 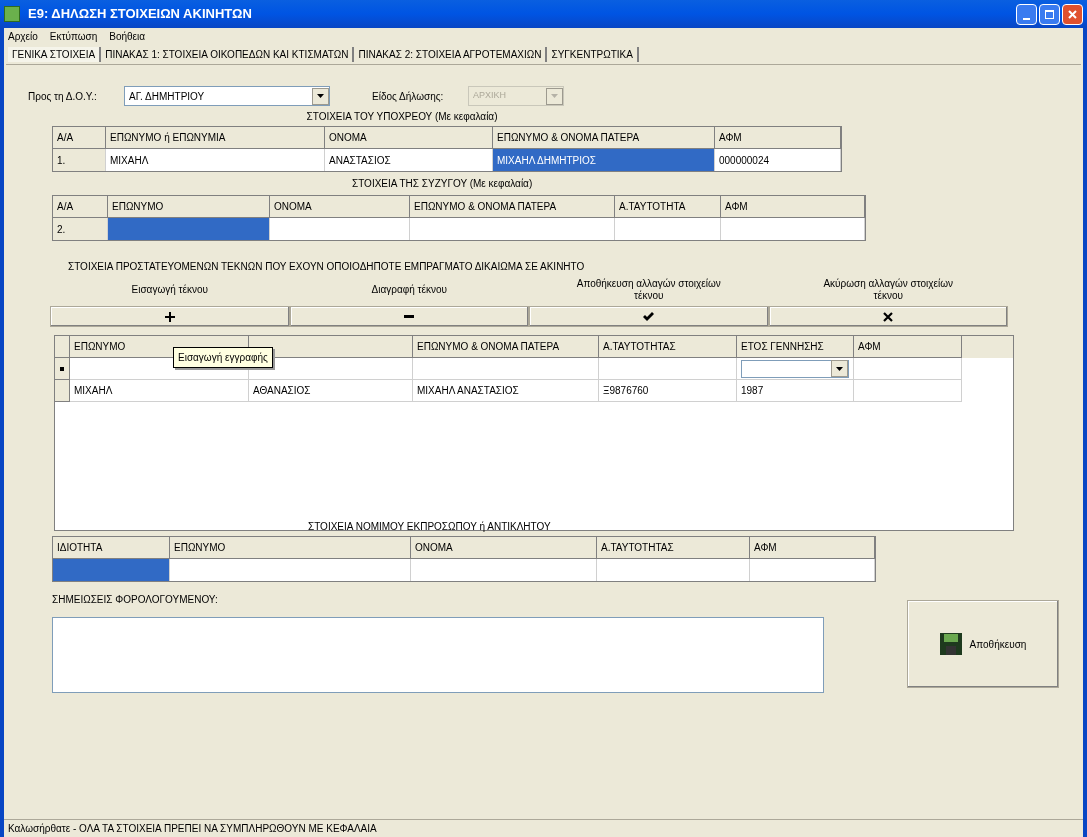 I want to click on section-heading: ΣΤΟΙΧΕΙΑ ΠΡΟΣΤΑΤΕΥΟΜΕΝΩΝ ΤΕΚΝΩΝ ΠΟΥ ΕΧΟΥΝ ΟΠΟΙΟΔΗΠΟΤΕ ΕΜΠΡΑΓΜΑΤΟ ΔΙΚΑΙΩΜΑ ΣΕ ΑΚΙΝΗΤΟ, so click(x=326, y=267).